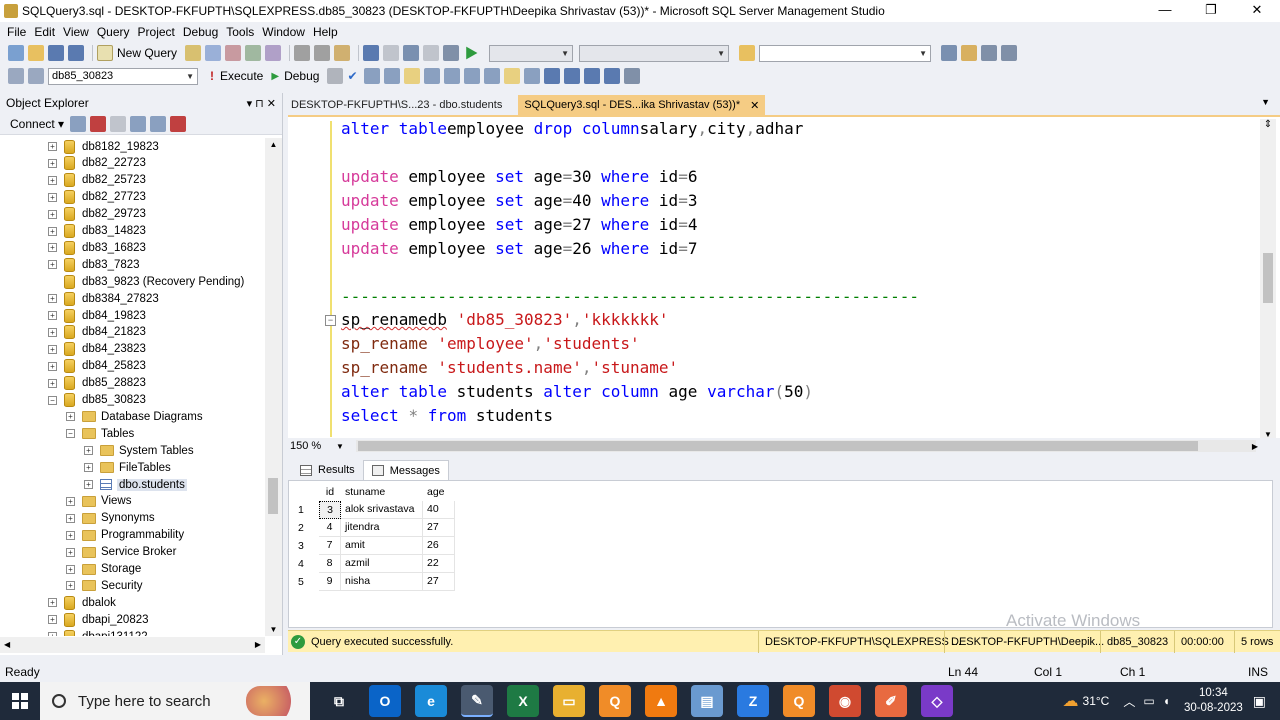 This screenshot has height=720, width=1280. Describe the element at coordinates (477, 701) in the screenshot. I see `ssms-icon: ✎` at that location.